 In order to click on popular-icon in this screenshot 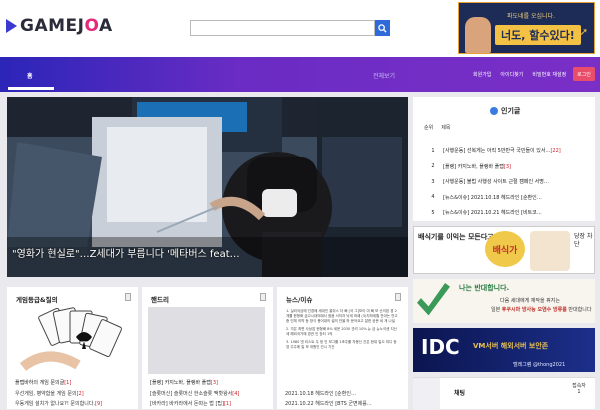, I will do `click(494, 111)`.